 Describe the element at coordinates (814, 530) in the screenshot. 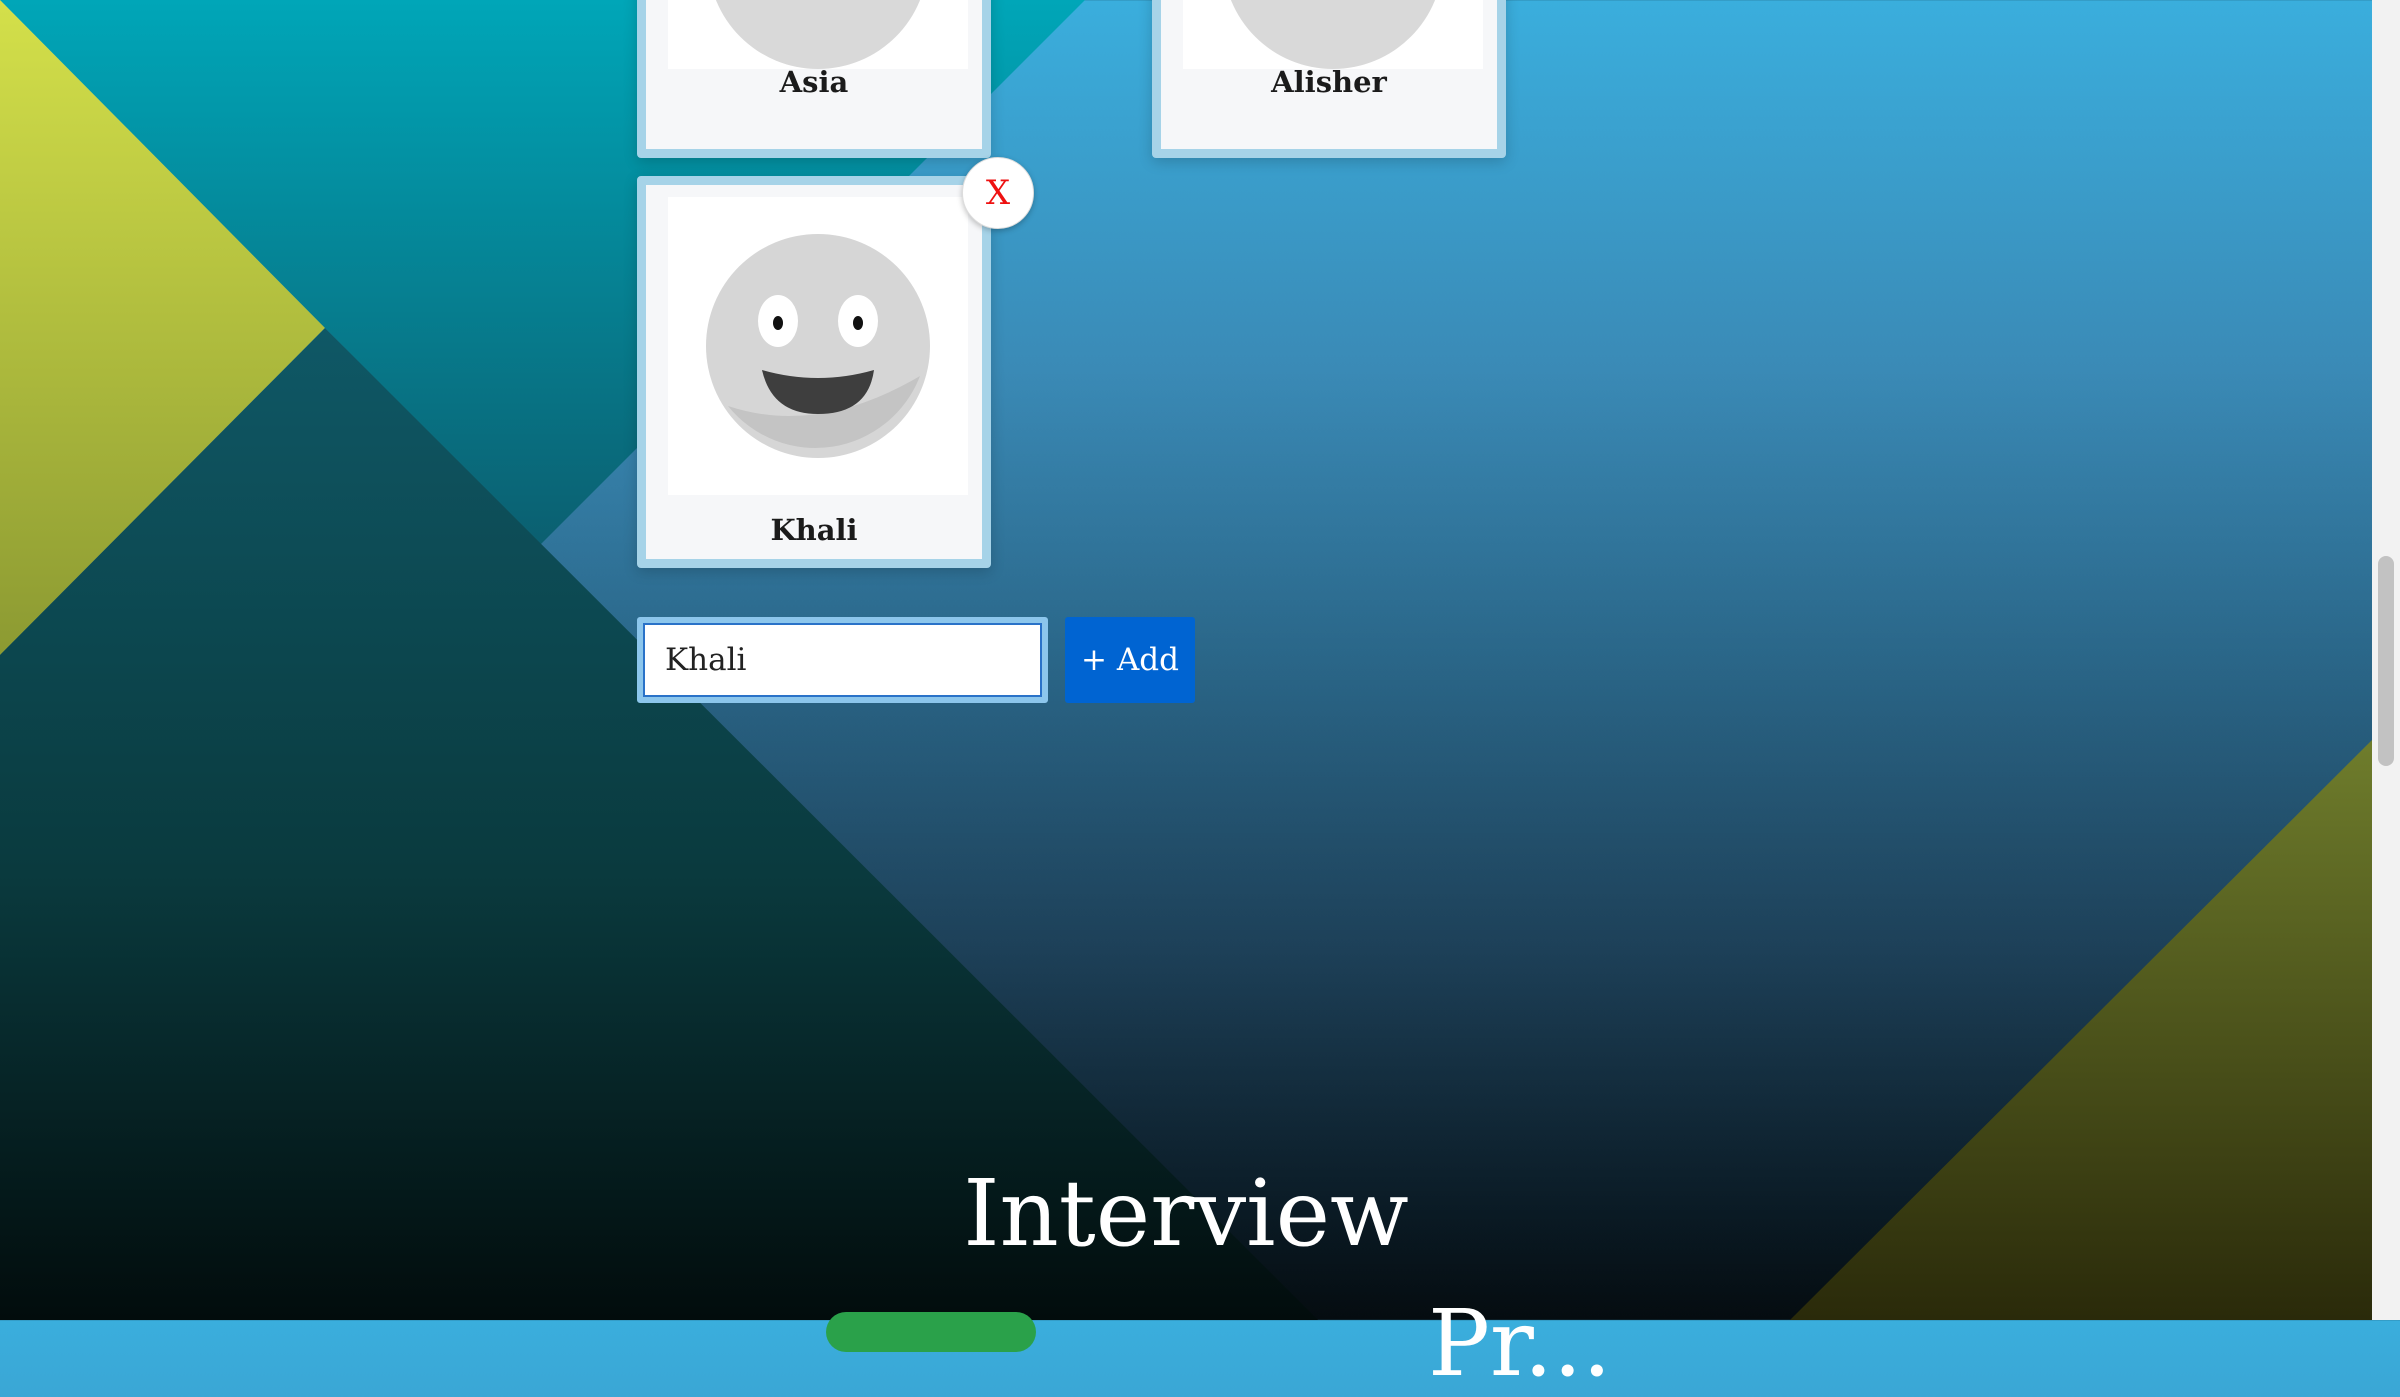

I see `participant-name: Khali` at that location.